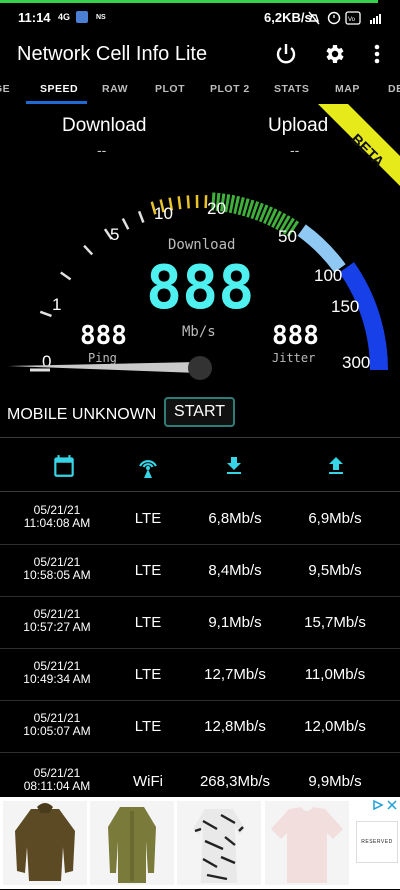 The width and height of the screenshot is (400, 890). Describe the element at coordinates (114, 234) in the screenshot. I see `scale-label-5: 5` at that location.